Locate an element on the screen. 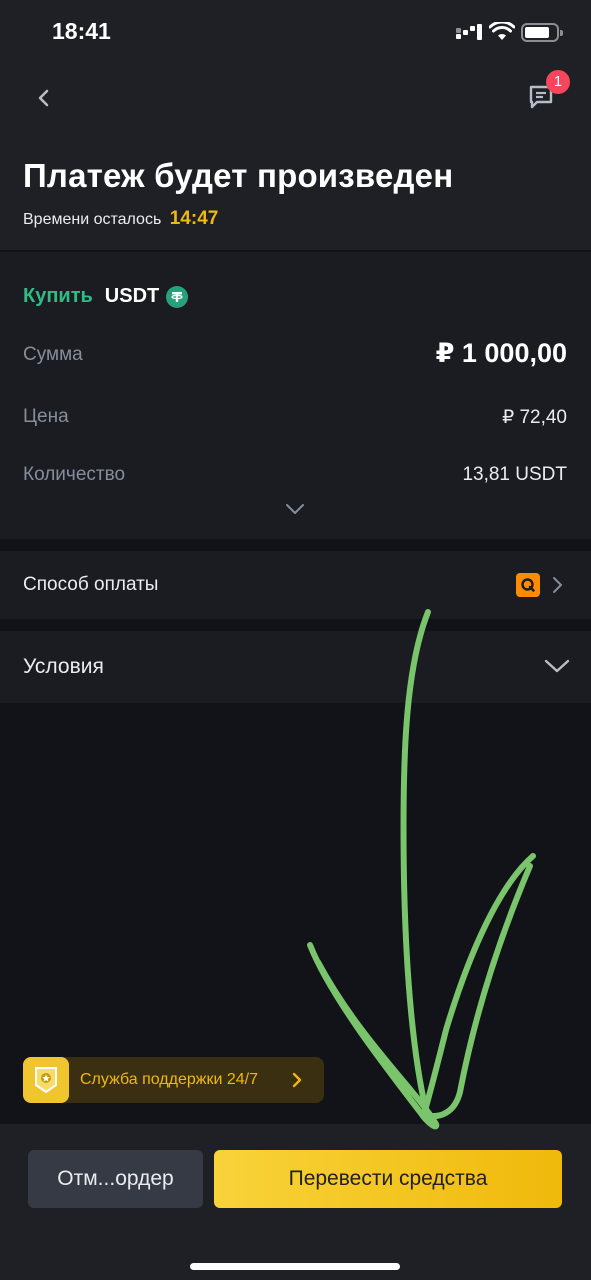 The width and height of the screenshot is (591, 1280). transfer-funds-button: Перевести средства is located at coordinates (388, 1179).